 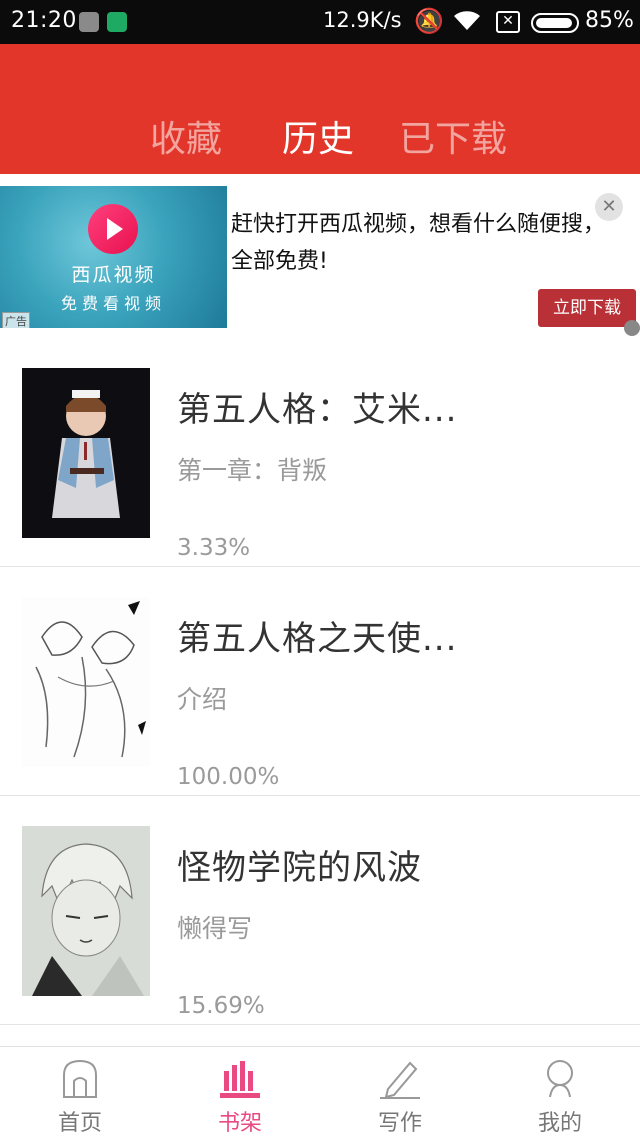 I want to click on download-button: 立即下载, so click(x=587, y=308).